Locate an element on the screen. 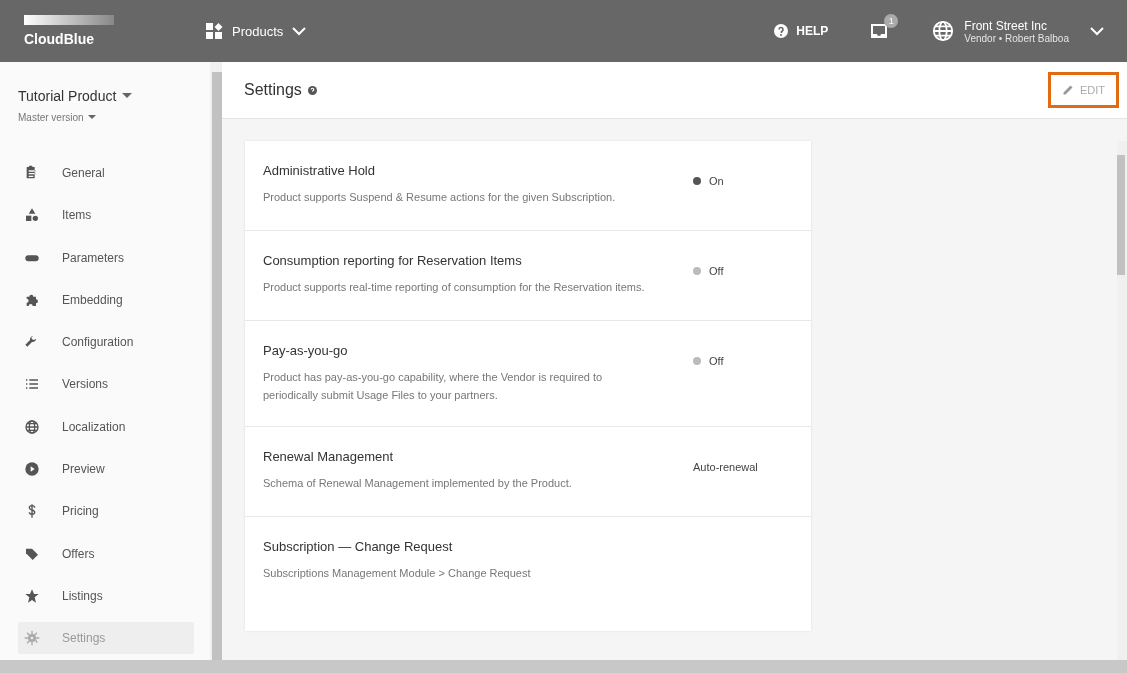 The image size is (1127, 673). setting-title: Renewal Management is located at coordinates (329, 456).